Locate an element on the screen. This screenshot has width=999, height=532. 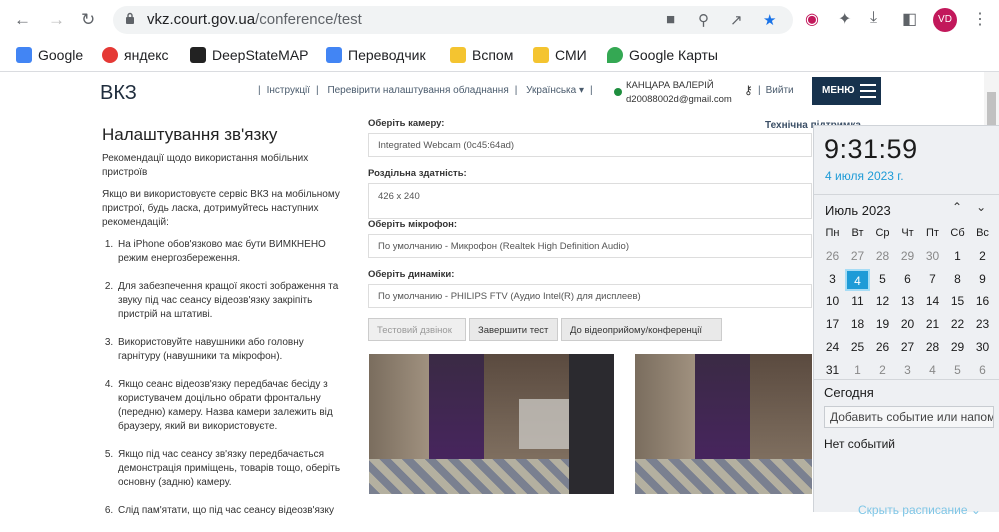
camera-label: Оберіть камеру: is located at coordinates (406, 123).